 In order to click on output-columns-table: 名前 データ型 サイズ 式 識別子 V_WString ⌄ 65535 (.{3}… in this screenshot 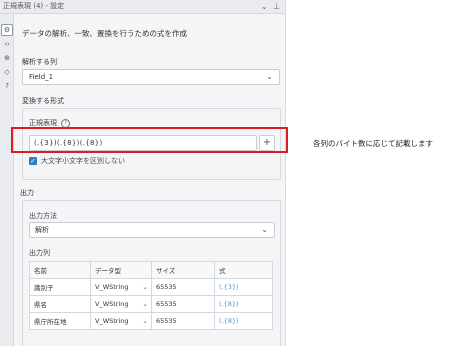, I will do `click(151, 295)`.